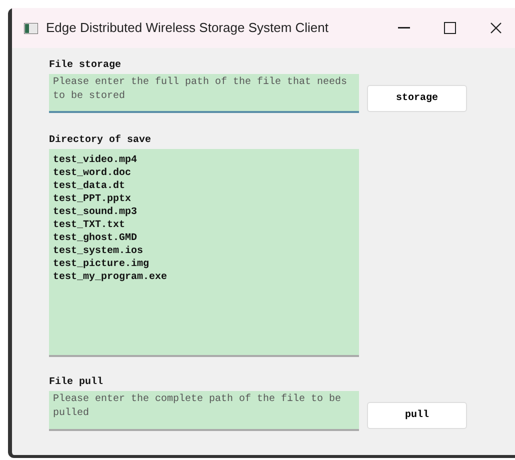 The height and width of the screenshot is (460, 515). I want to click on file-name: test_word.doc, so click(92, 173).